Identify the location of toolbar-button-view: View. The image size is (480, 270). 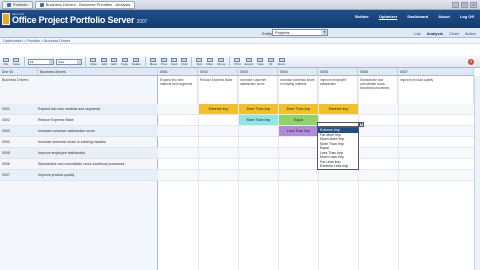
(260, 62).